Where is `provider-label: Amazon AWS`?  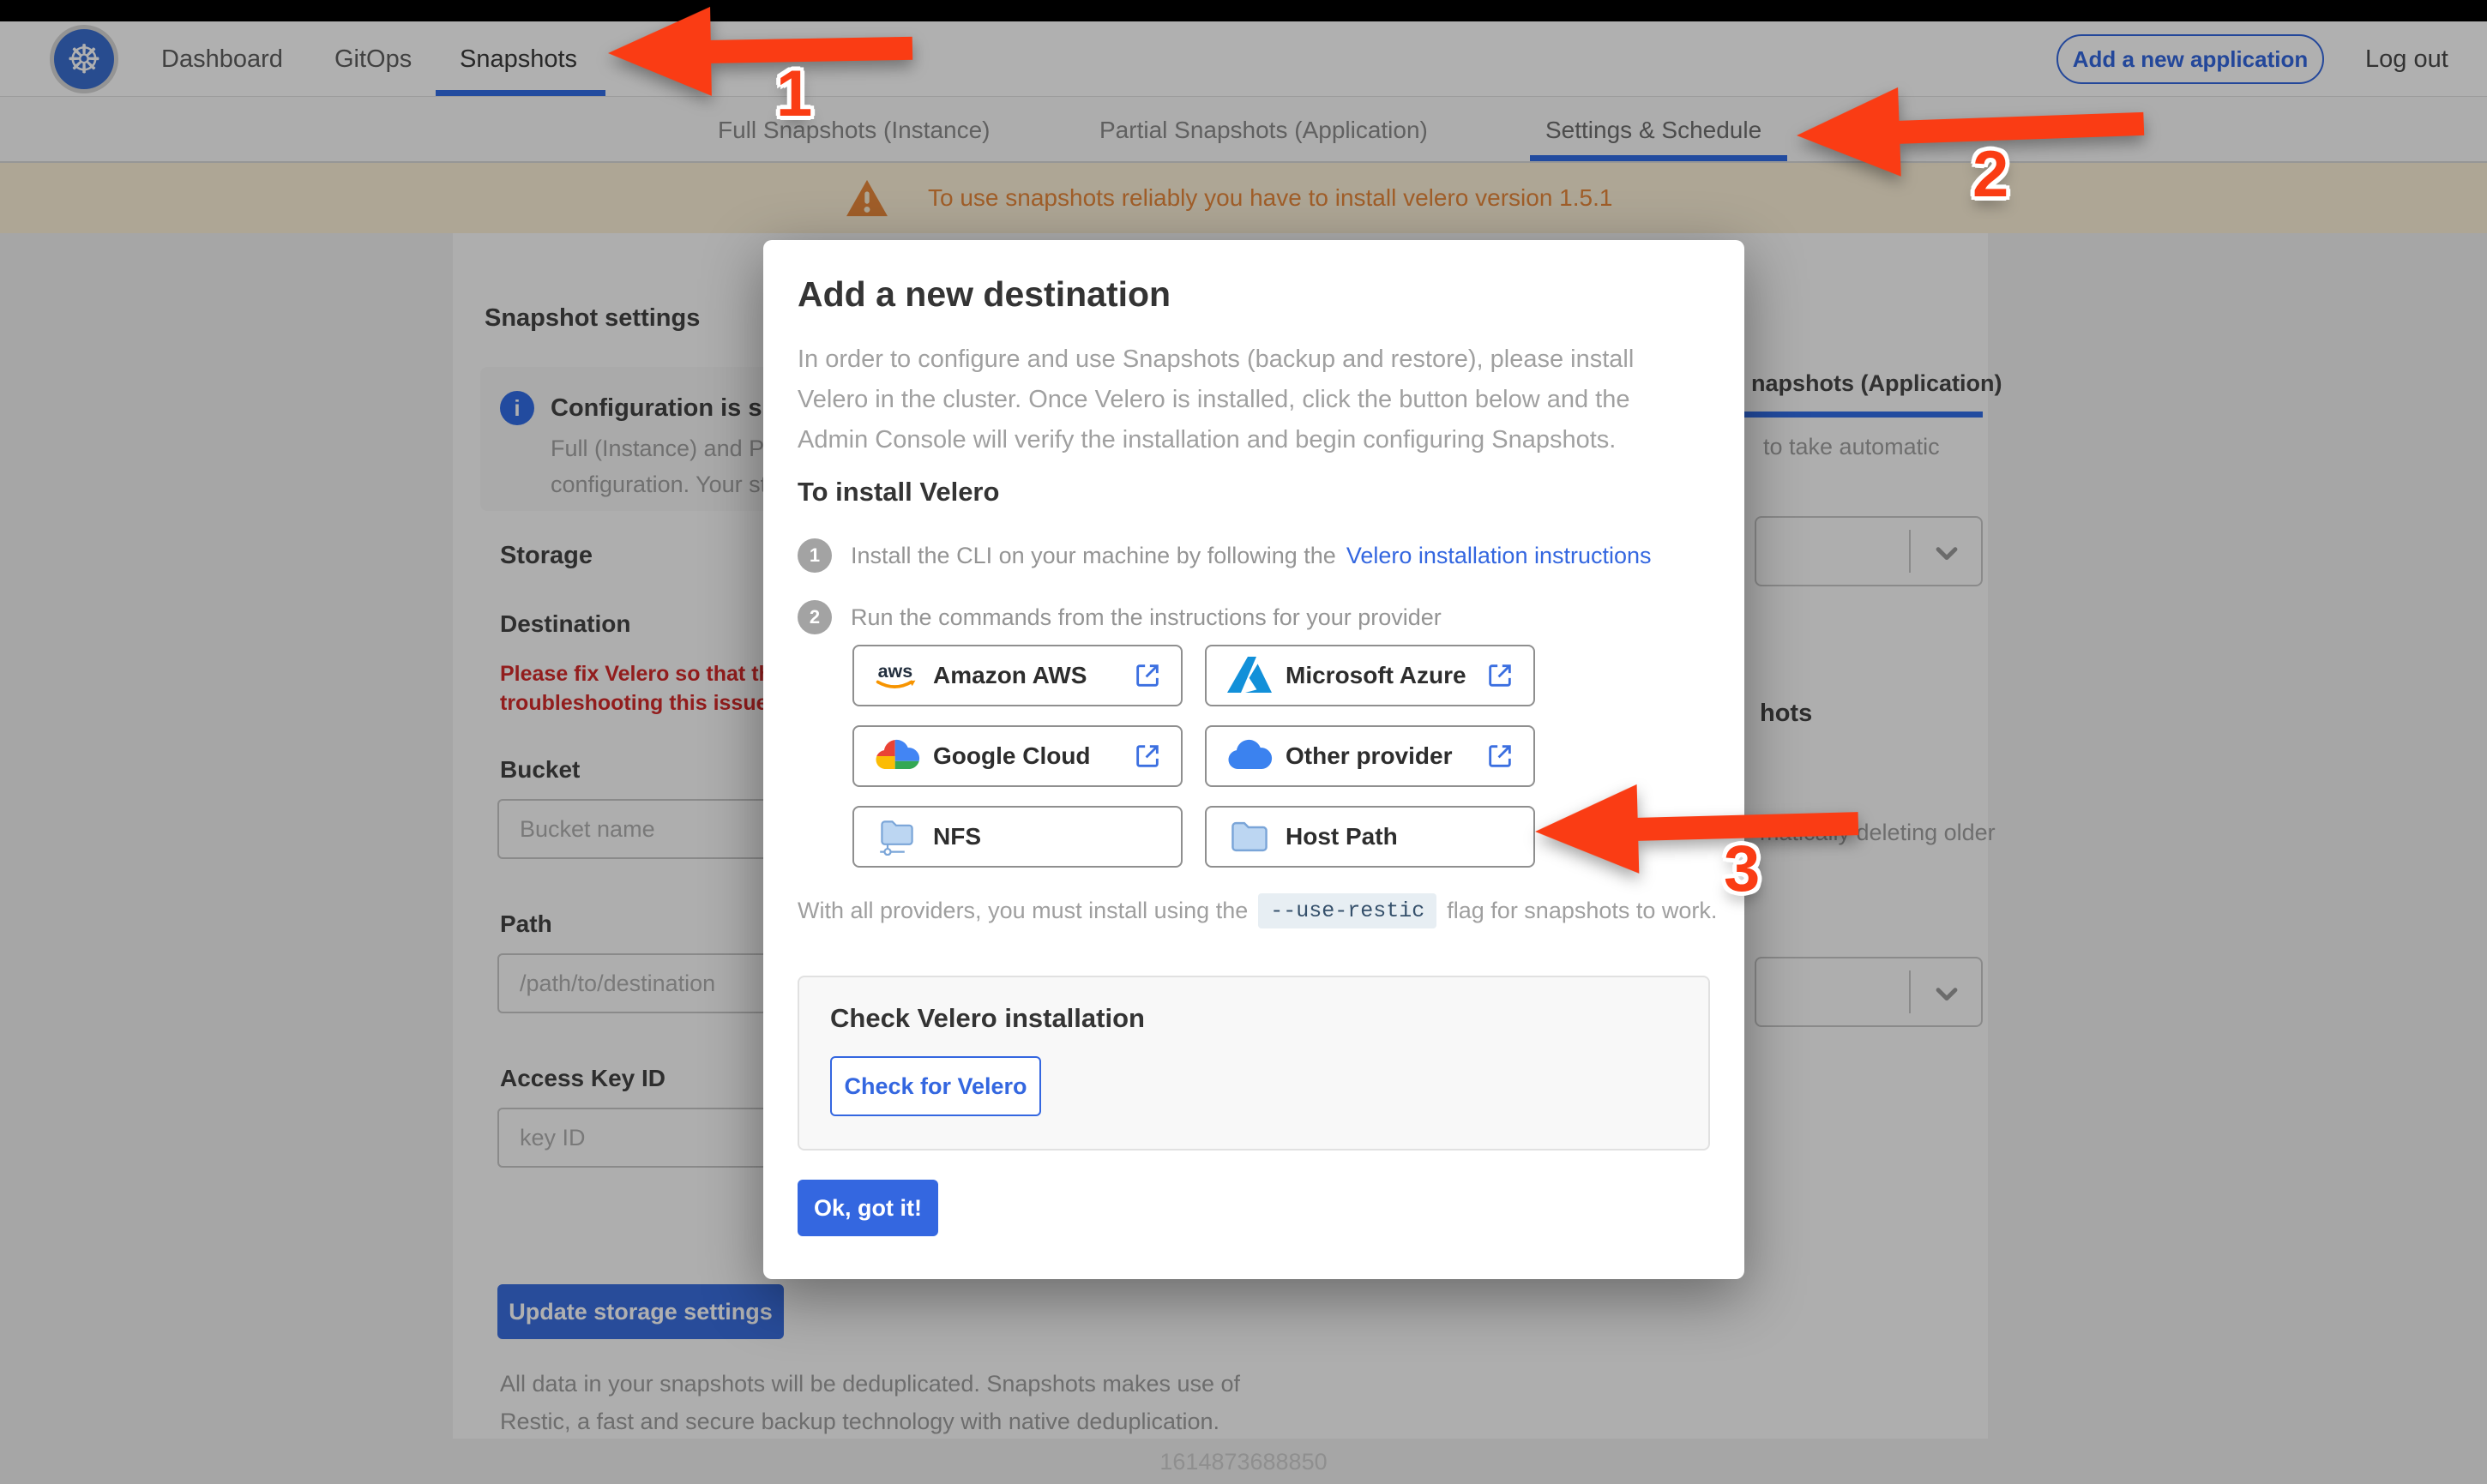
provider-label: Amazon AWS is located at coordinates (1010, 675).